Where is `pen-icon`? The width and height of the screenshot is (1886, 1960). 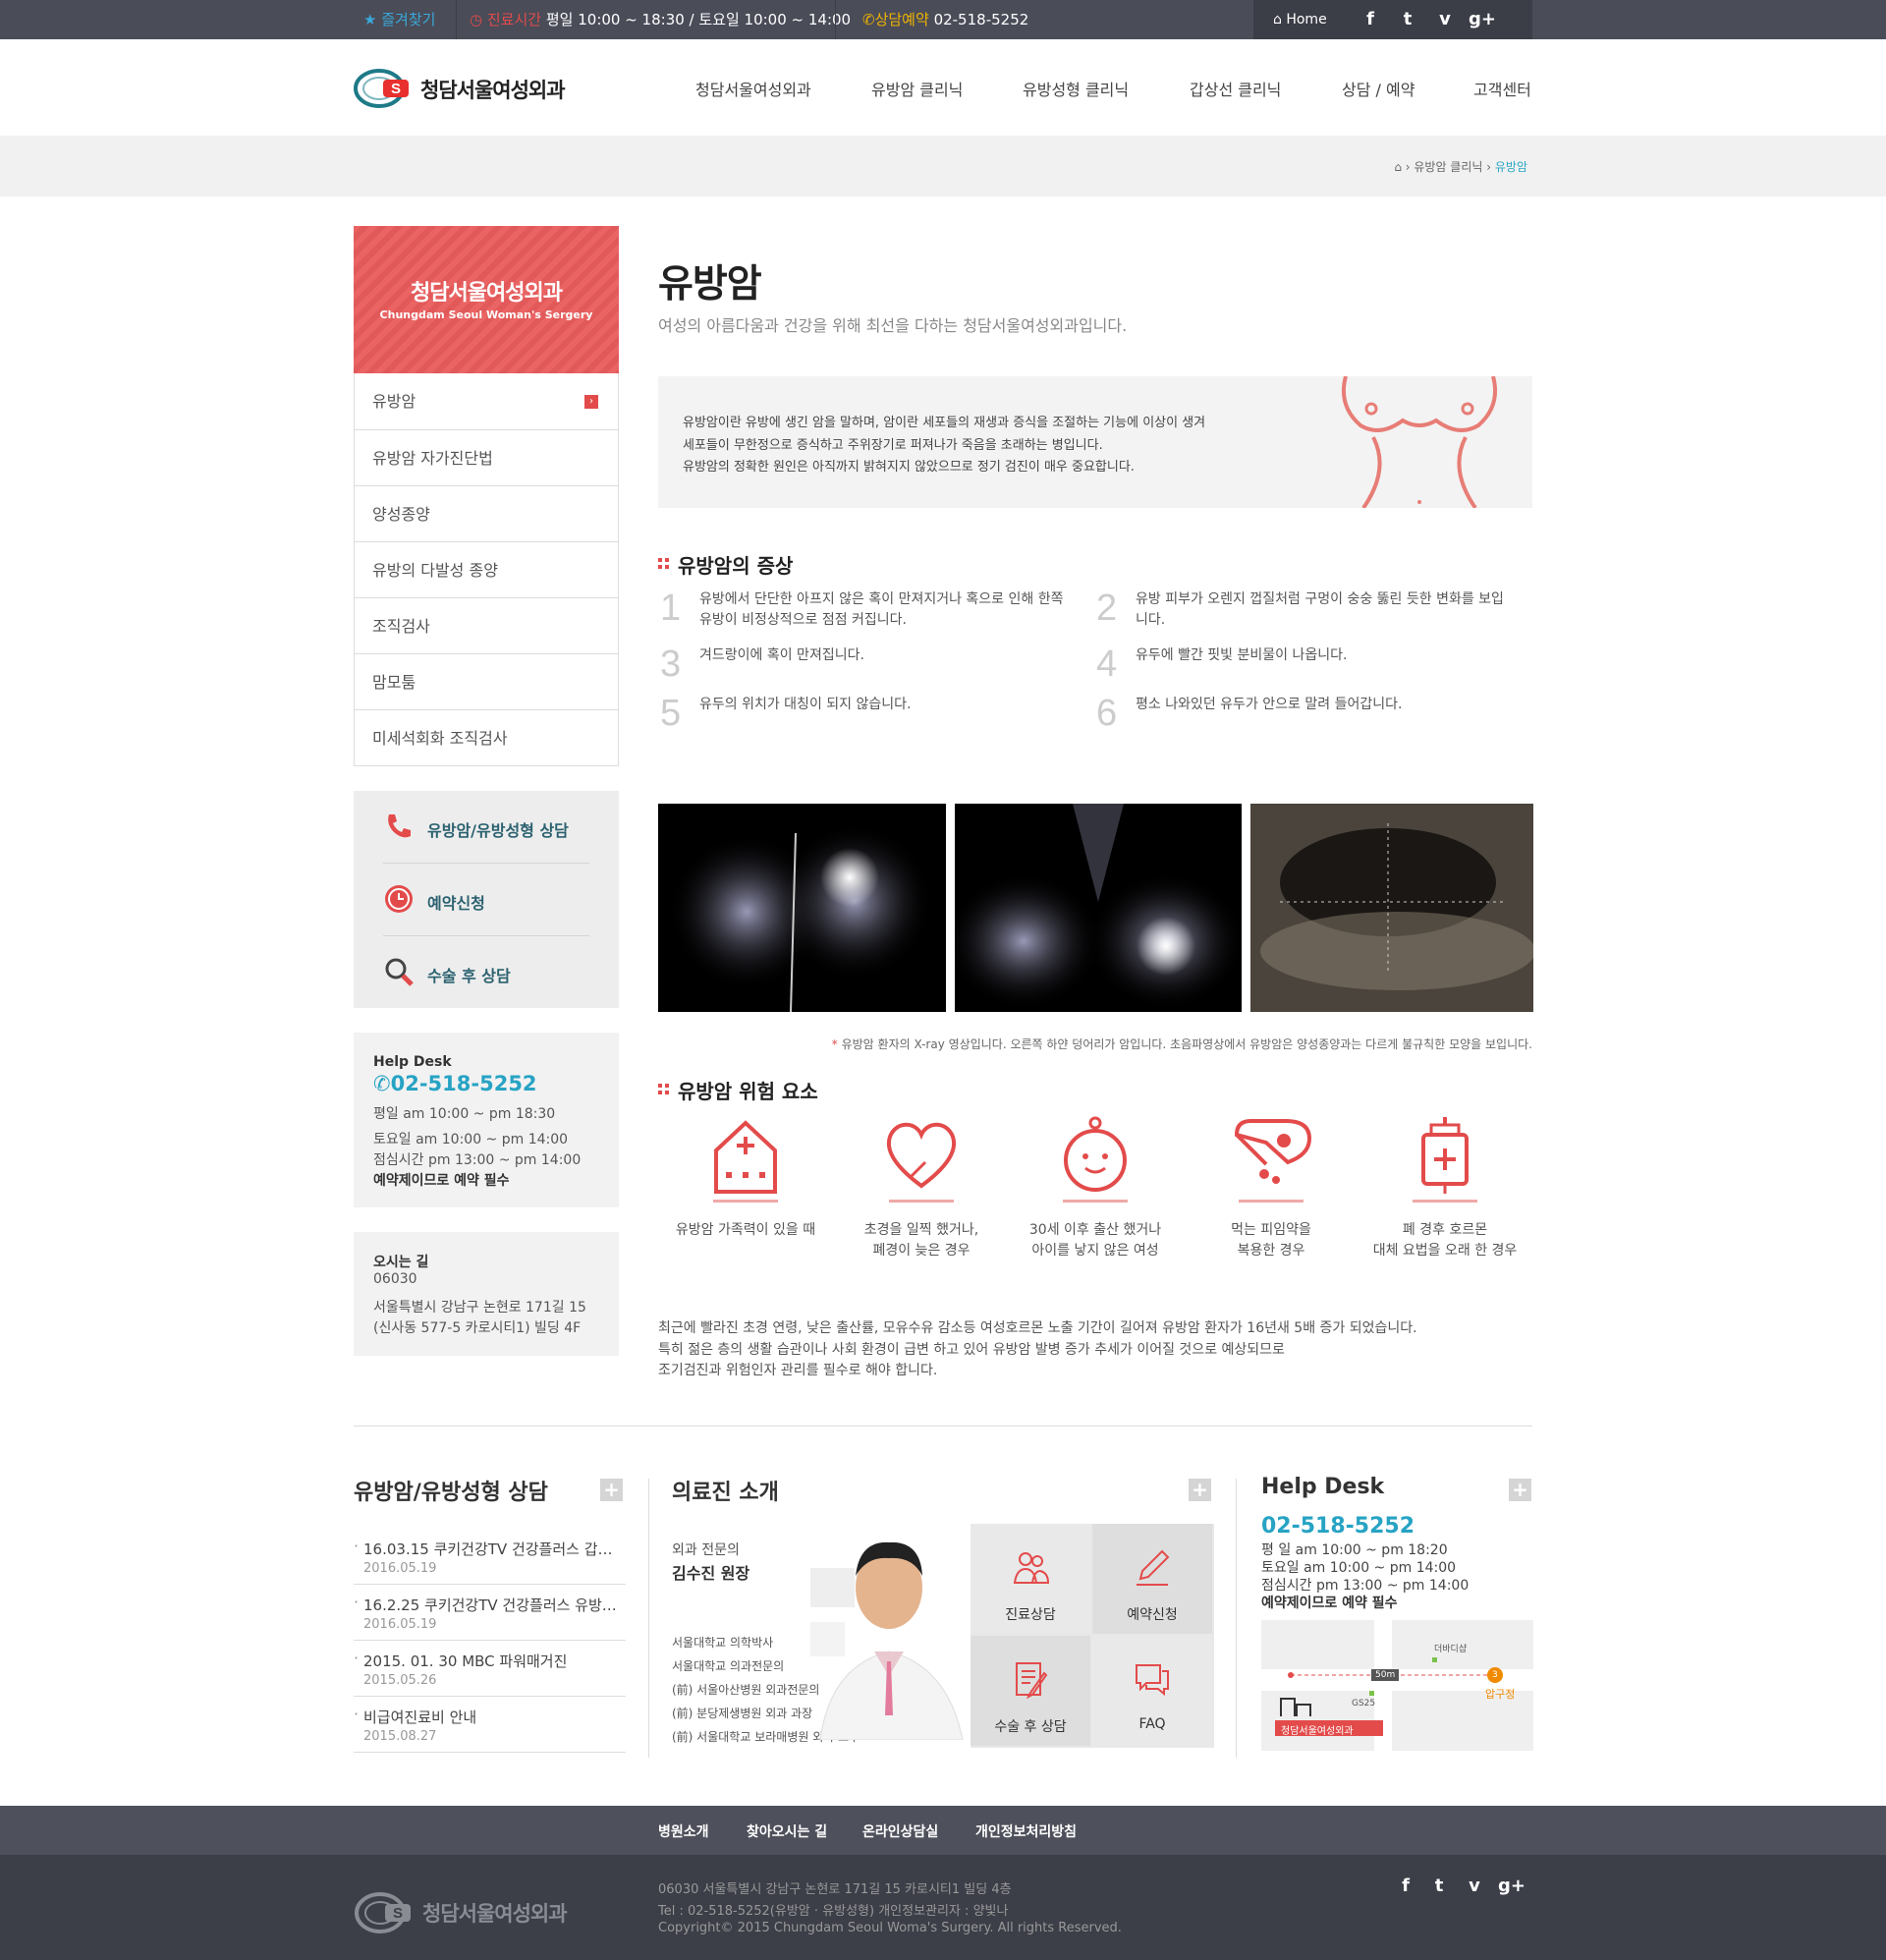 pen-icon is located at coordinates (1153, 1567).